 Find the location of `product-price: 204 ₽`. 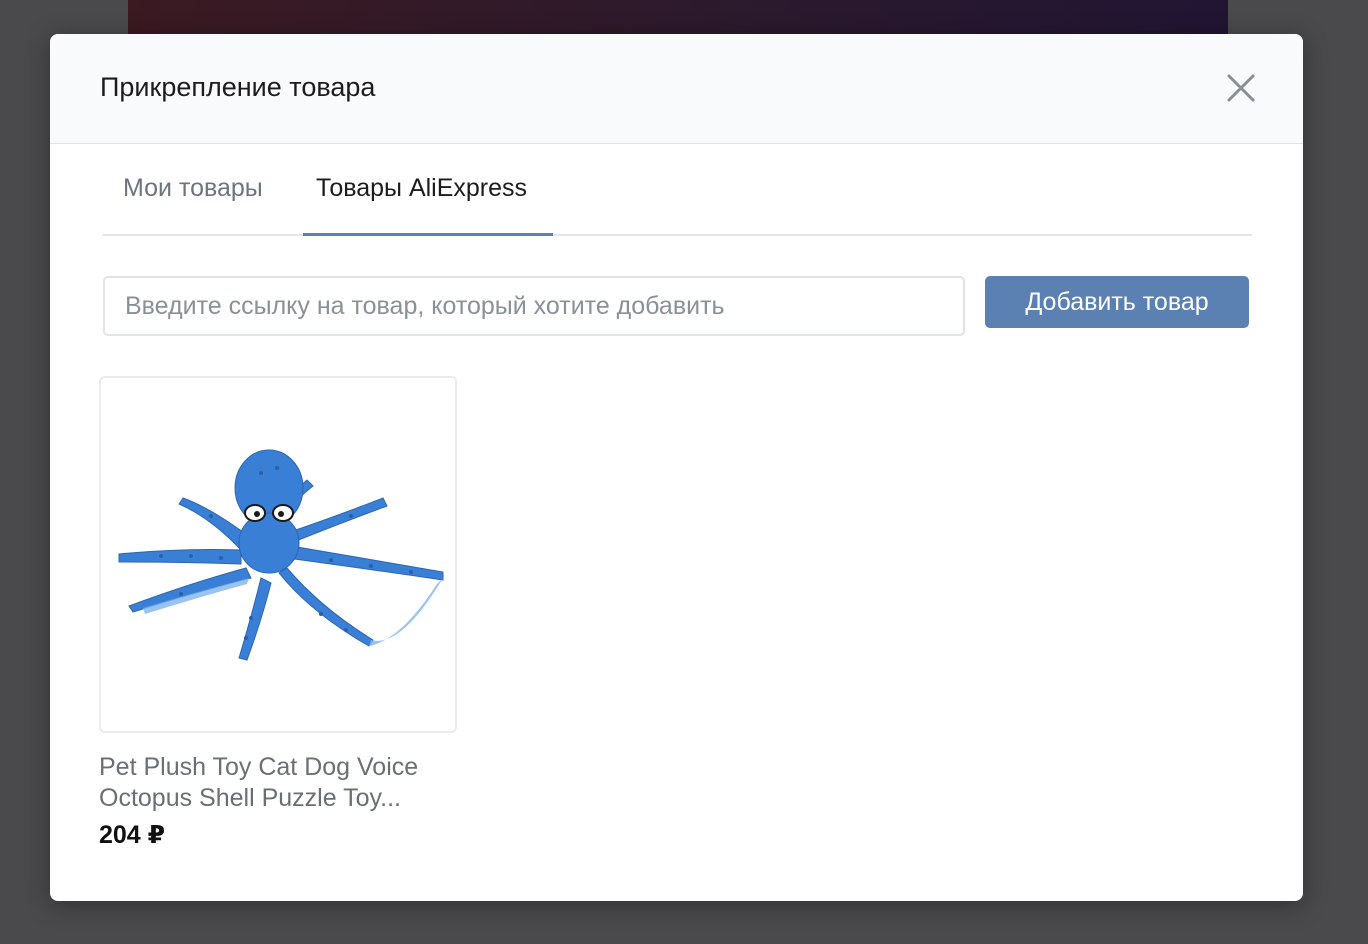

product-price: 204 ₽ is located at coordinates (132, 835).